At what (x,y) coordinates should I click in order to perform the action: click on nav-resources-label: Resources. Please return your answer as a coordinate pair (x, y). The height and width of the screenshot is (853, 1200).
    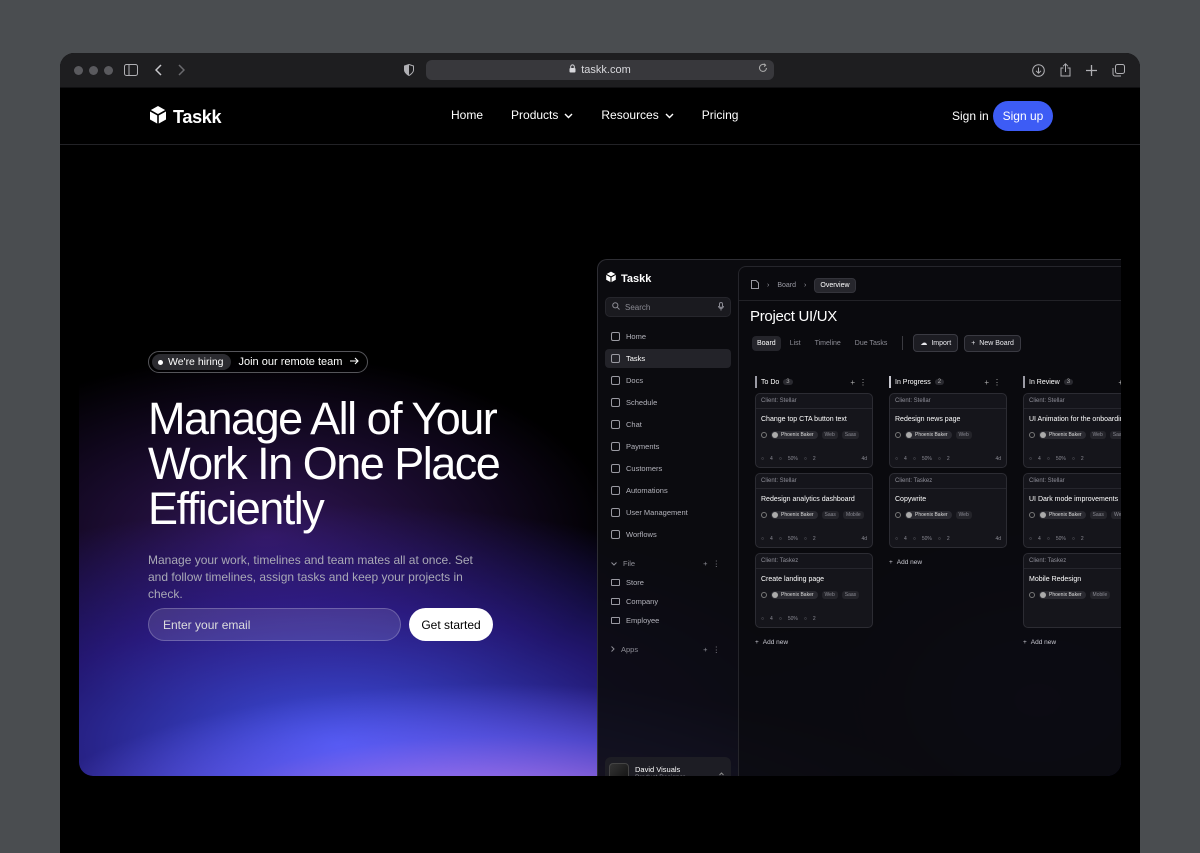
    Looking at the image, I should click on (630, 115).